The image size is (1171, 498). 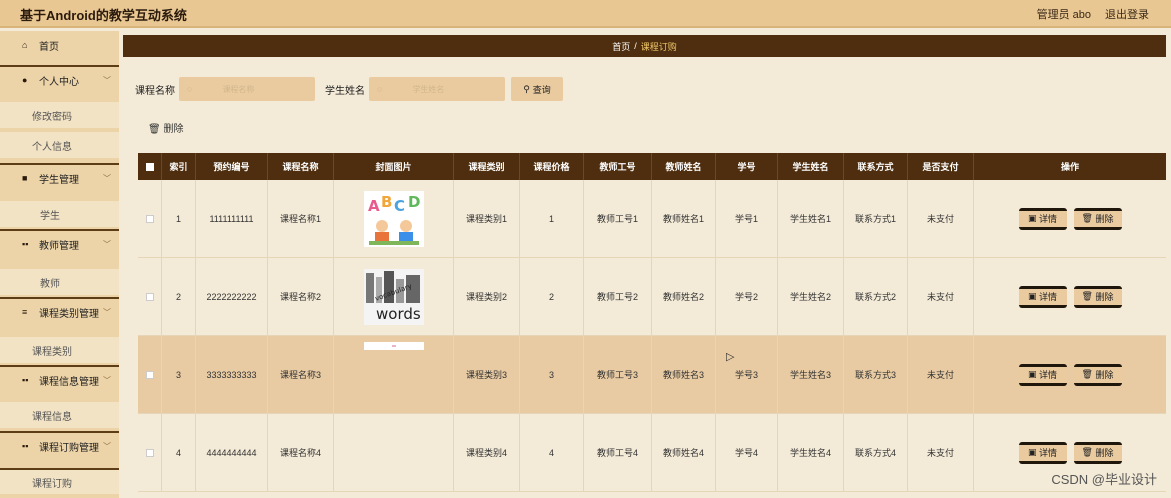 I want to click on breadcrumb-current: 课程订购, so click(x=658, y=46).